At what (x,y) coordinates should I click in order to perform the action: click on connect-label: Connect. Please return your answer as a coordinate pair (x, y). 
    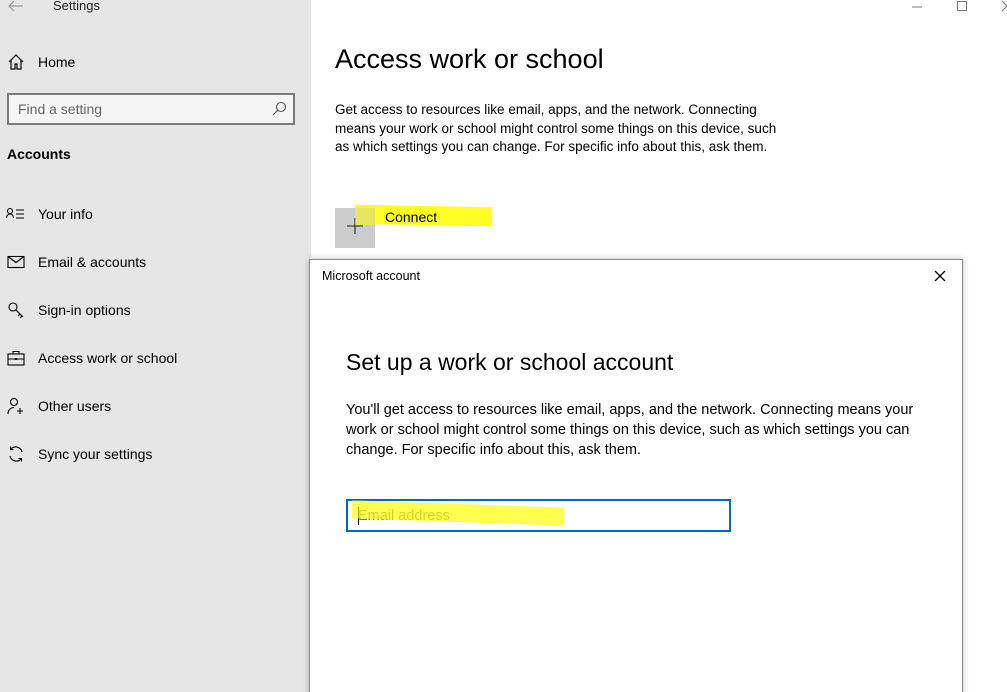
    Looking at the image, I should click on (411, 217).